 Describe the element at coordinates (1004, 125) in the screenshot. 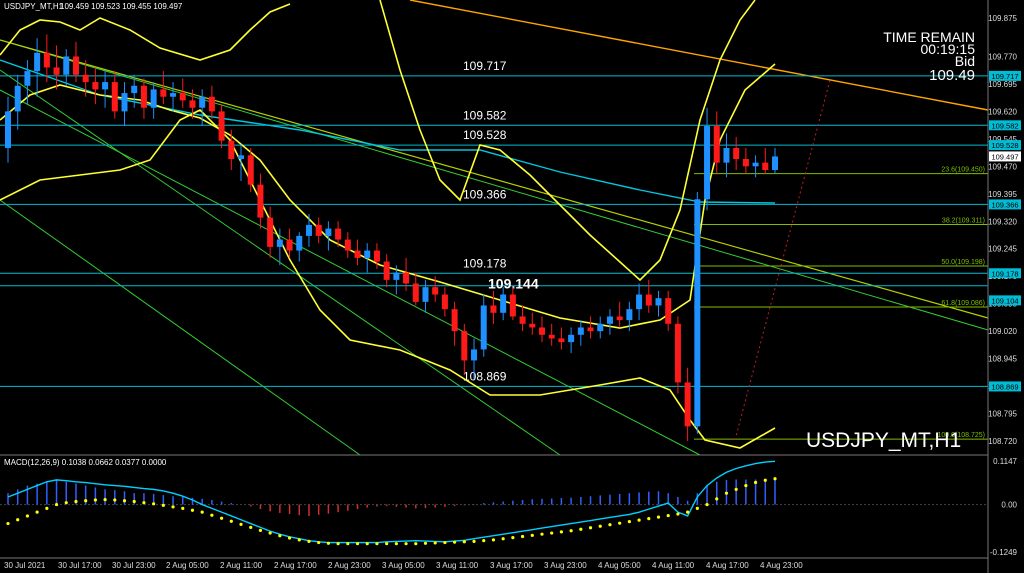

I see `price-tag-label: 109.582` at that location.